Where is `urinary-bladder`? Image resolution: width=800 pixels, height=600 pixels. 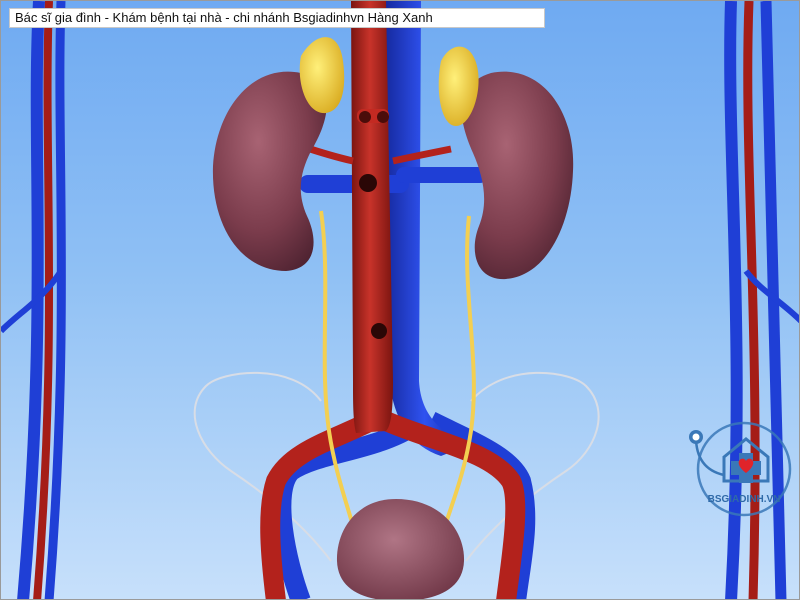 urinary-bladder is located at coordinates (400, 549).